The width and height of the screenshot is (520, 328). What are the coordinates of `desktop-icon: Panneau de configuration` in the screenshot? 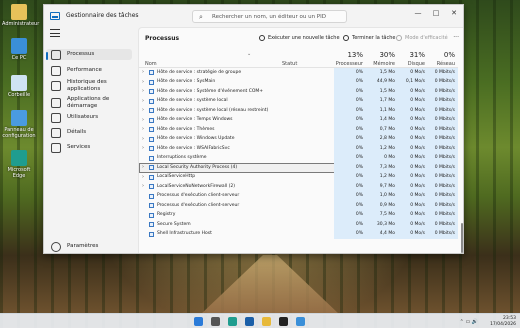 It's located at (19, 124).